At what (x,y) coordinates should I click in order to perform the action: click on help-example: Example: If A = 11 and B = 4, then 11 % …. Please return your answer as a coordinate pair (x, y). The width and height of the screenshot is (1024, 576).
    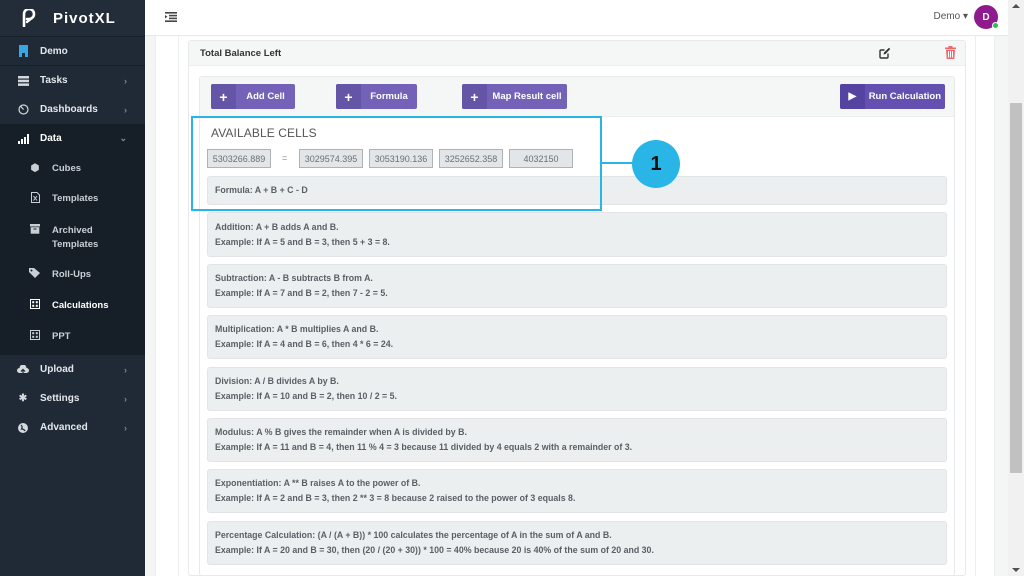
    Looking at the image, I should click on (424, 447).